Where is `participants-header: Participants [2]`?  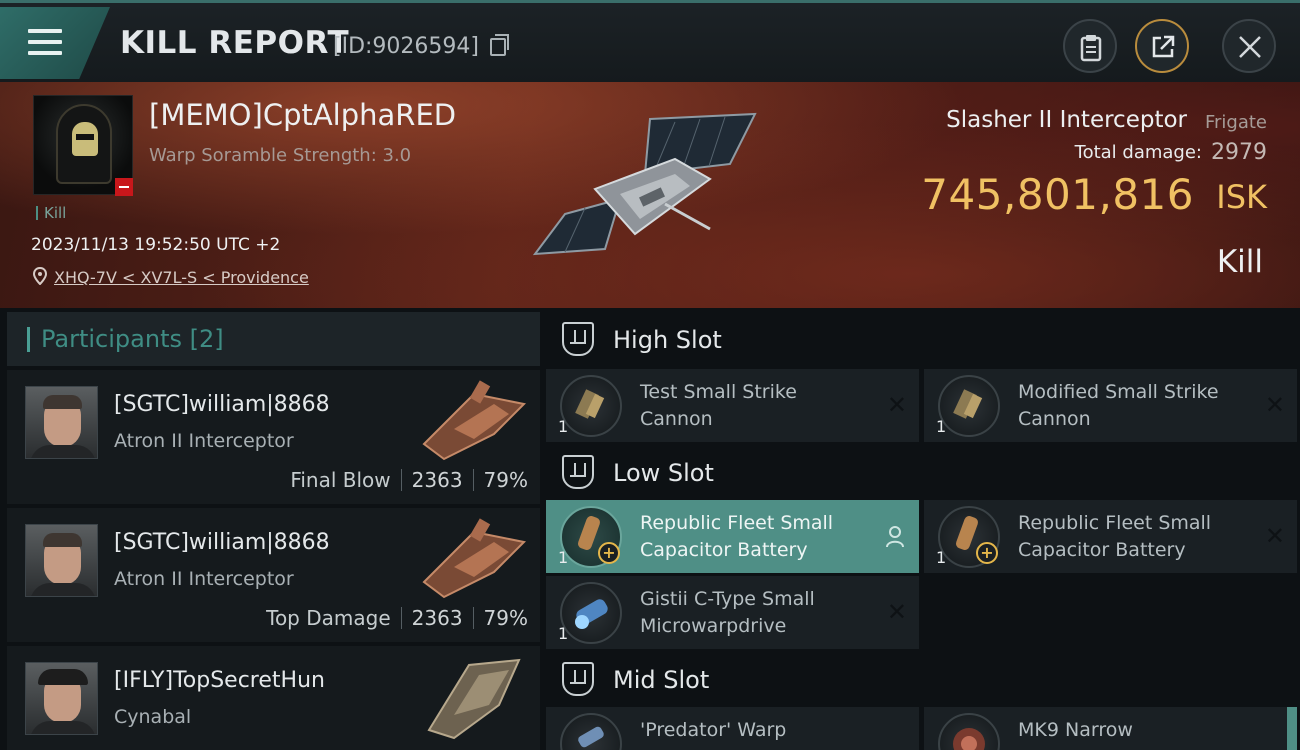
participants-header: Participants [2] is located at coordinates (273, 339).